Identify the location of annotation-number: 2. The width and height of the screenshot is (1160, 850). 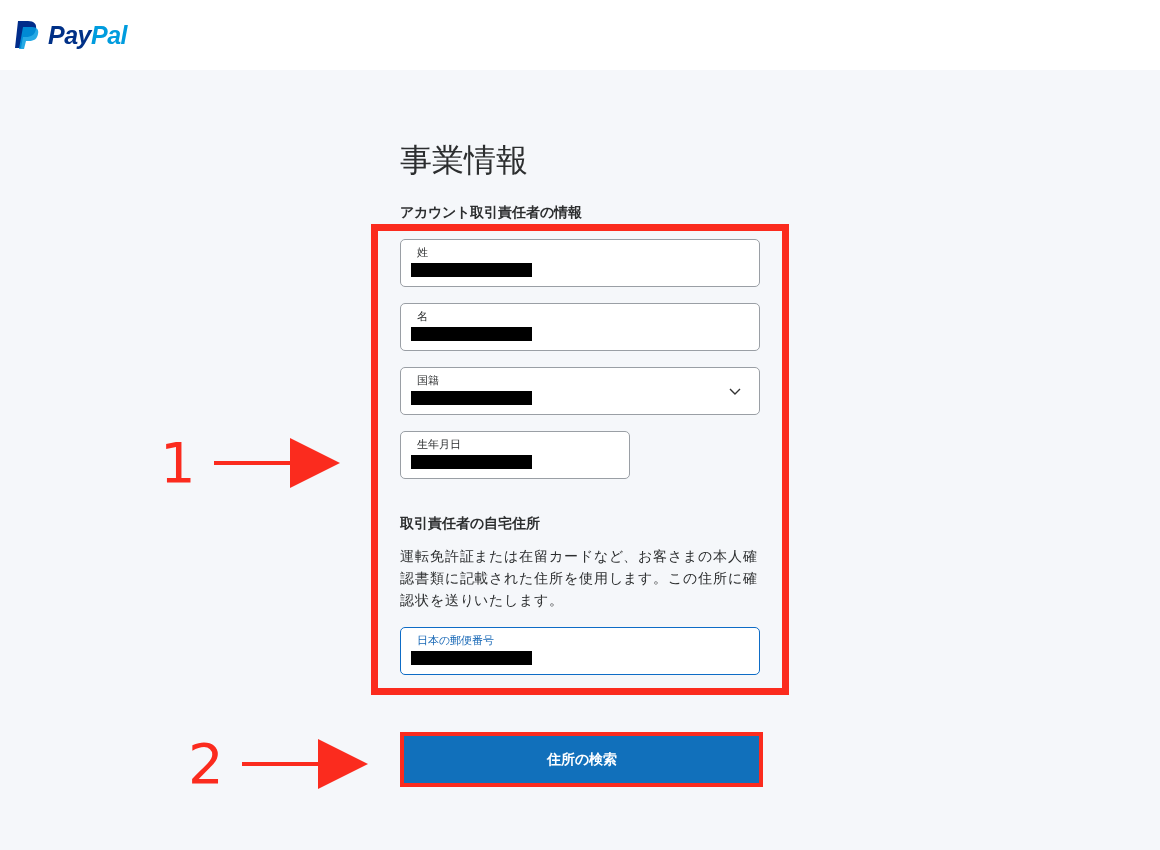
(206, 764).